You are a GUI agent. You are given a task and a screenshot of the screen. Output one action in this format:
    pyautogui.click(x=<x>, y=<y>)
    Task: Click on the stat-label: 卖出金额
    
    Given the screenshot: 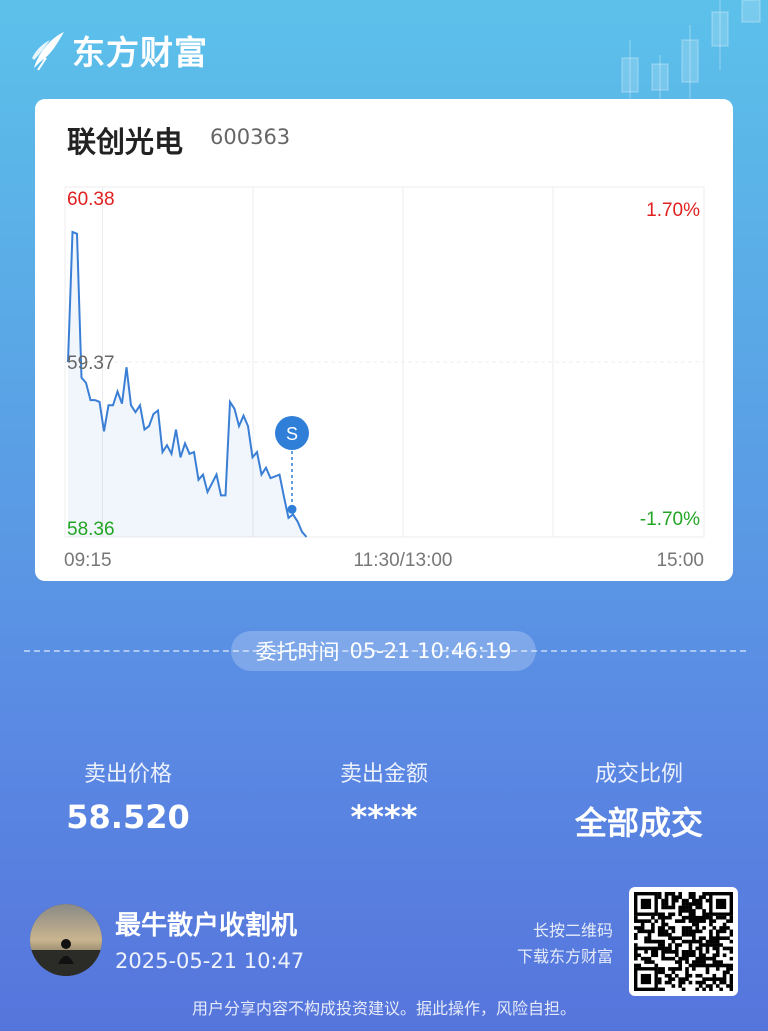 What is the action you would take?
    pyautogui.click(x=383, y=774)
    